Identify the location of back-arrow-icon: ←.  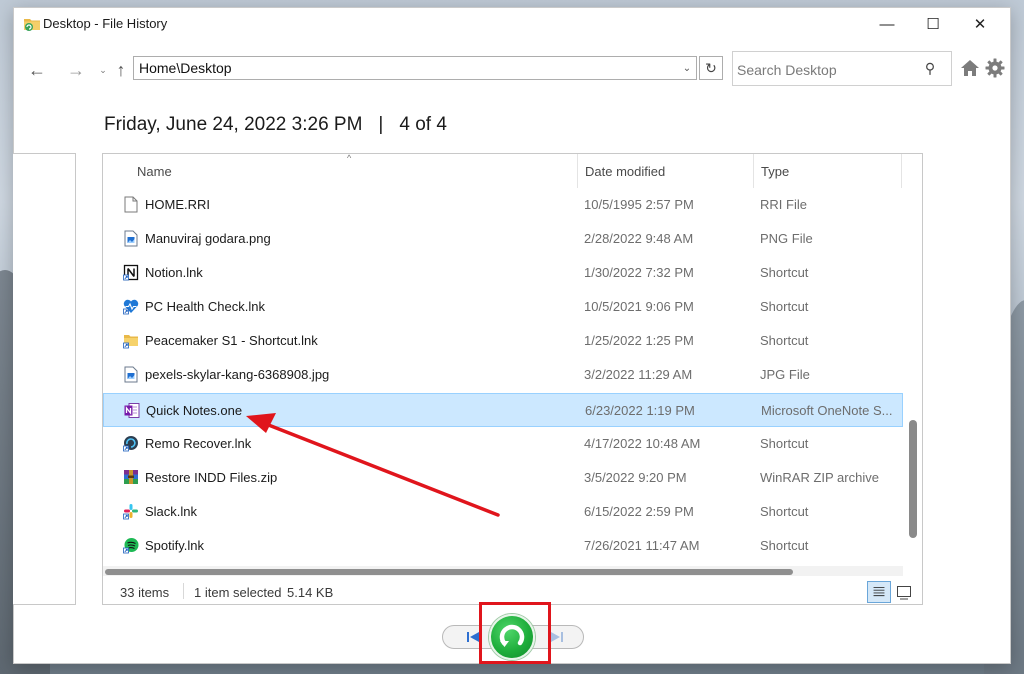
(37, 70).